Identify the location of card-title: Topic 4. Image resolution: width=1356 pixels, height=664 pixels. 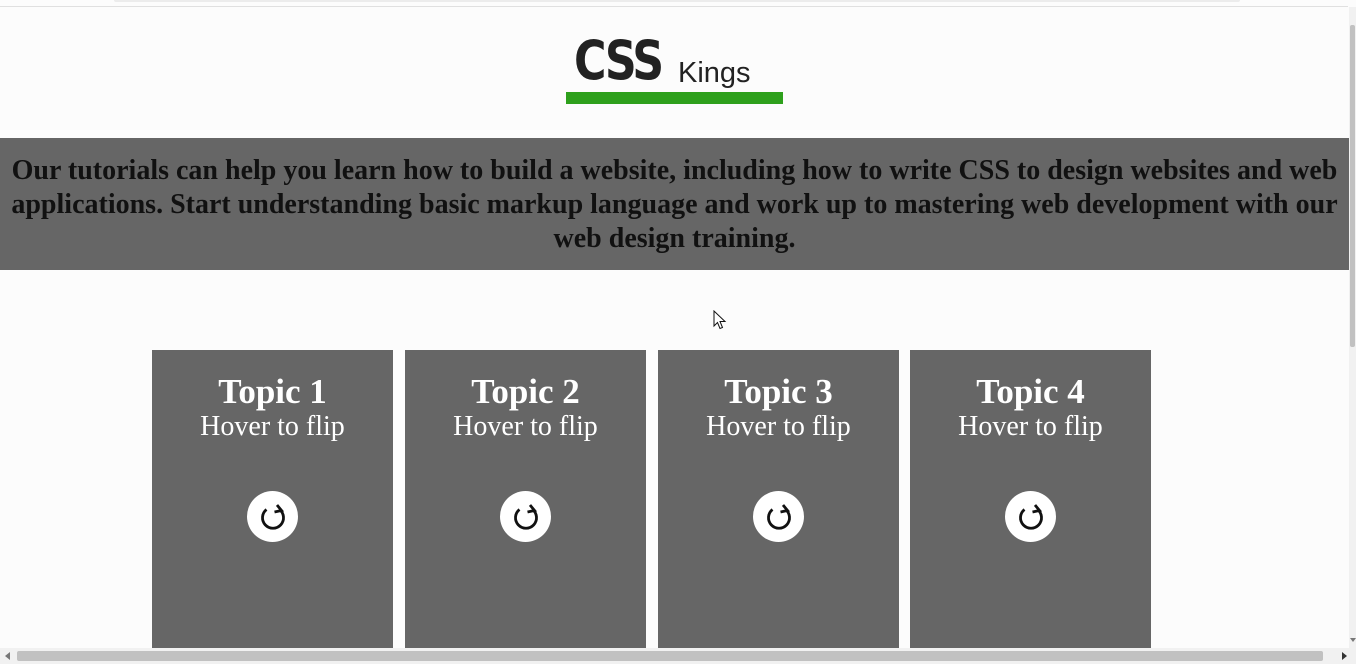
(1030, 391).